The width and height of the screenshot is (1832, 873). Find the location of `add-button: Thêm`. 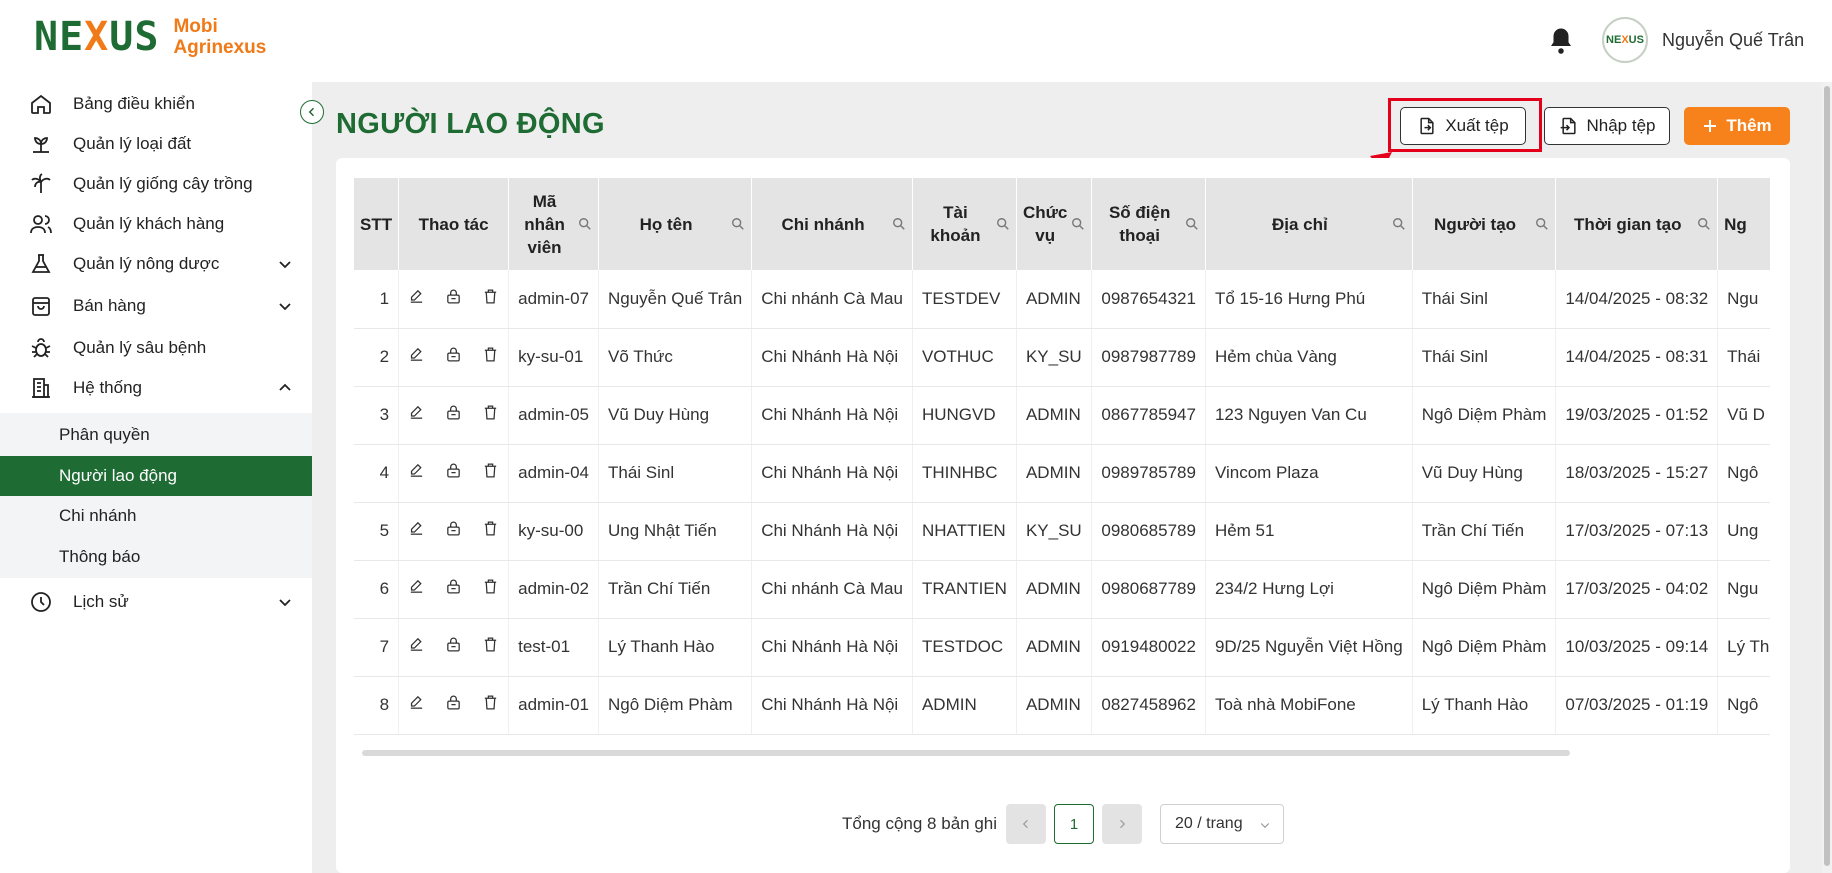

add-button: Thêm is located at coordinates (1737, 126).